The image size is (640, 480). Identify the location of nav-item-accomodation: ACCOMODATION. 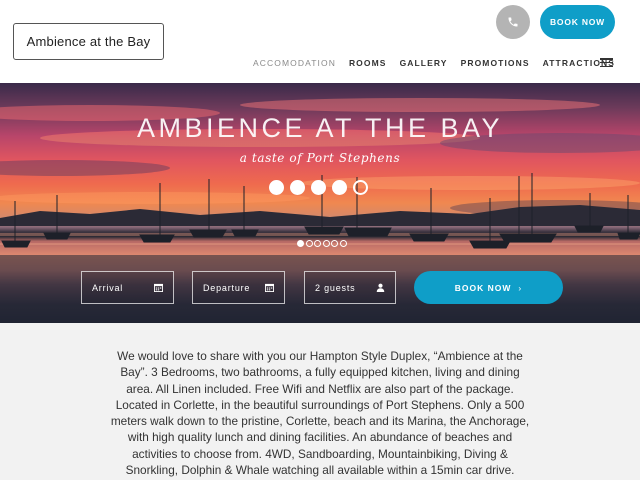
(294, 63).